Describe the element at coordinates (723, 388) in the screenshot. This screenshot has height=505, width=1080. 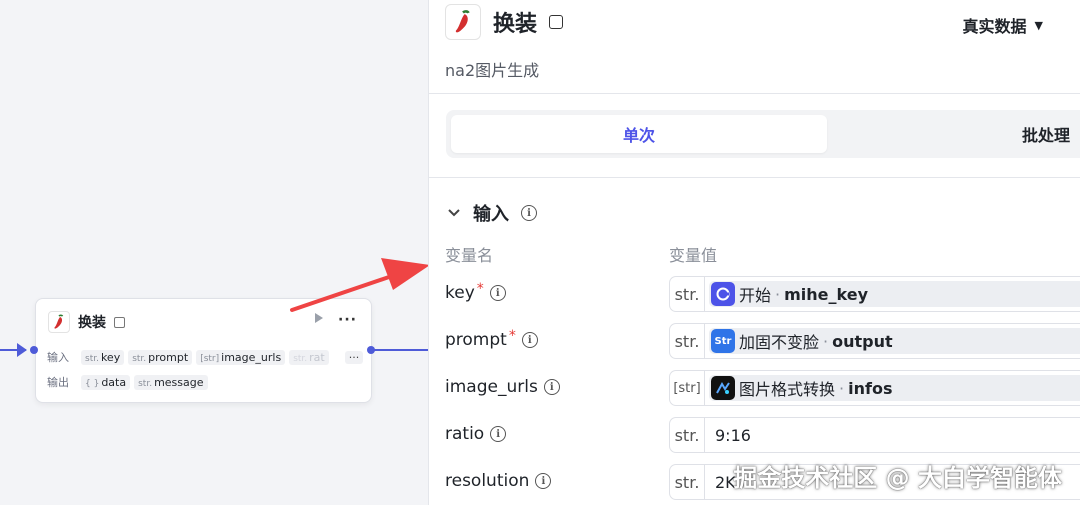
I see `image-convert-node-icon` at that location.